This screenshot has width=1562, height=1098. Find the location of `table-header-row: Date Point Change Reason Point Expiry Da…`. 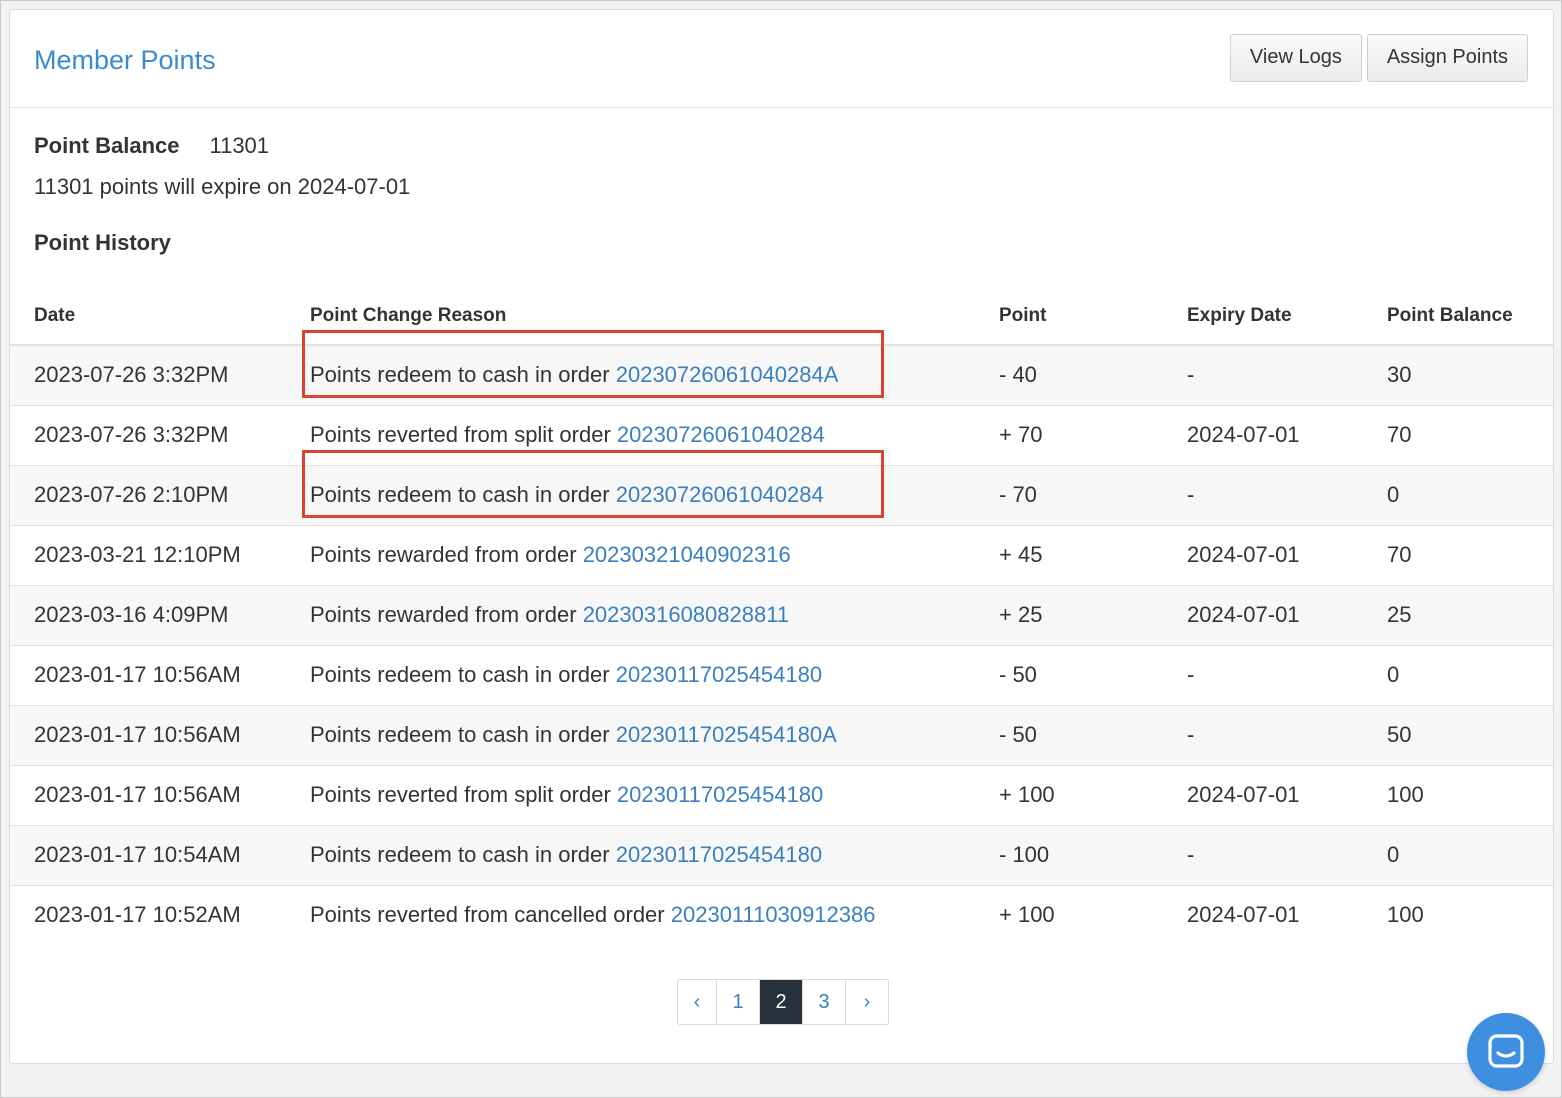

table-header-row: Date Point Change Reason Point Expiry Da… is located at coordinates (781, 317).